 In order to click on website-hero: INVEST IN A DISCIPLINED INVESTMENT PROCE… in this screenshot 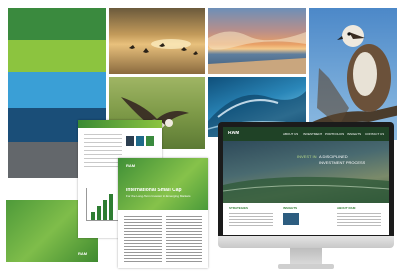, I will do `click(306, 172)`.